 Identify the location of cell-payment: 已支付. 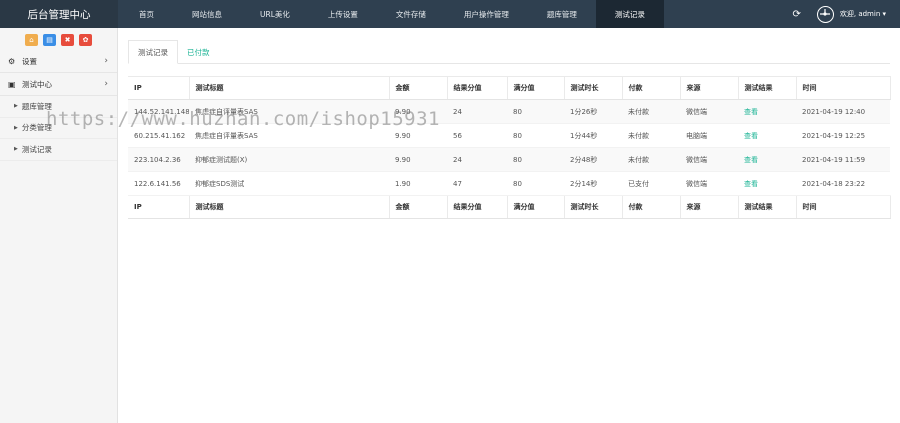
(651, 183).